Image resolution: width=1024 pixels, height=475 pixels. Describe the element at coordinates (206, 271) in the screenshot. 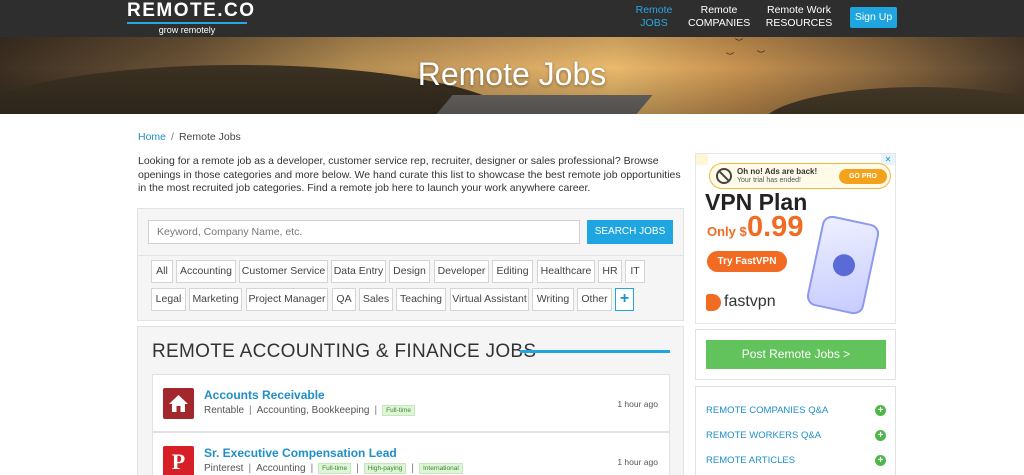

I see `category-tag-accounting: Accounting` at that location.